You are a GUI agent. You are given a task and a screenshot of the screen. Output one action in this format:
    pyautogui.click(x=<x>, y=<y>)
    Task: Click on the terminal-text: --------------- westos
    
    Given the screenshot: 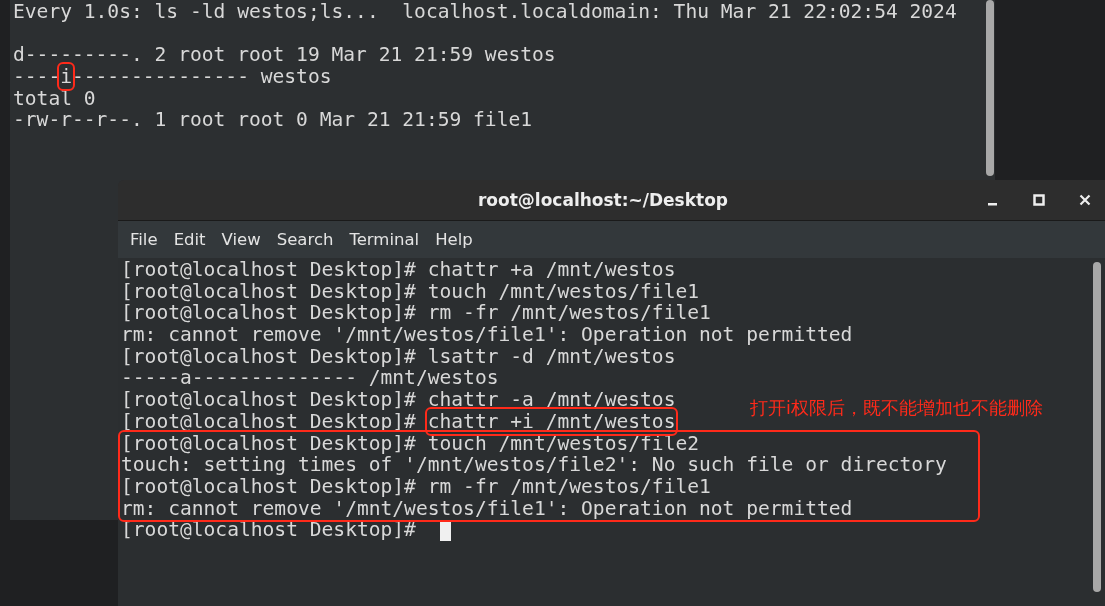 What is the action you would take?
    pyautogui.click(x=202, y=77)
    